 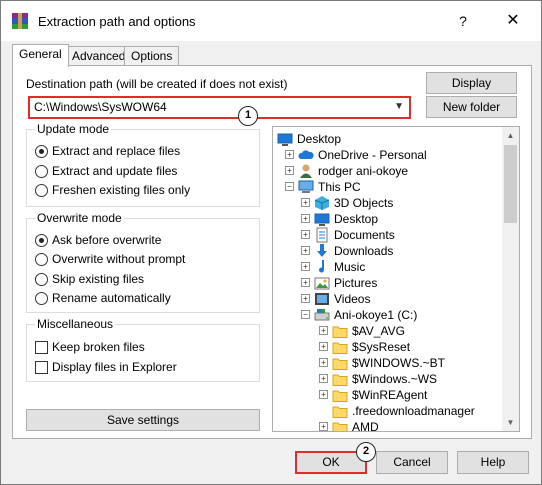 I want to click on option-label: Skip existing files, so click(x=98, y=279).